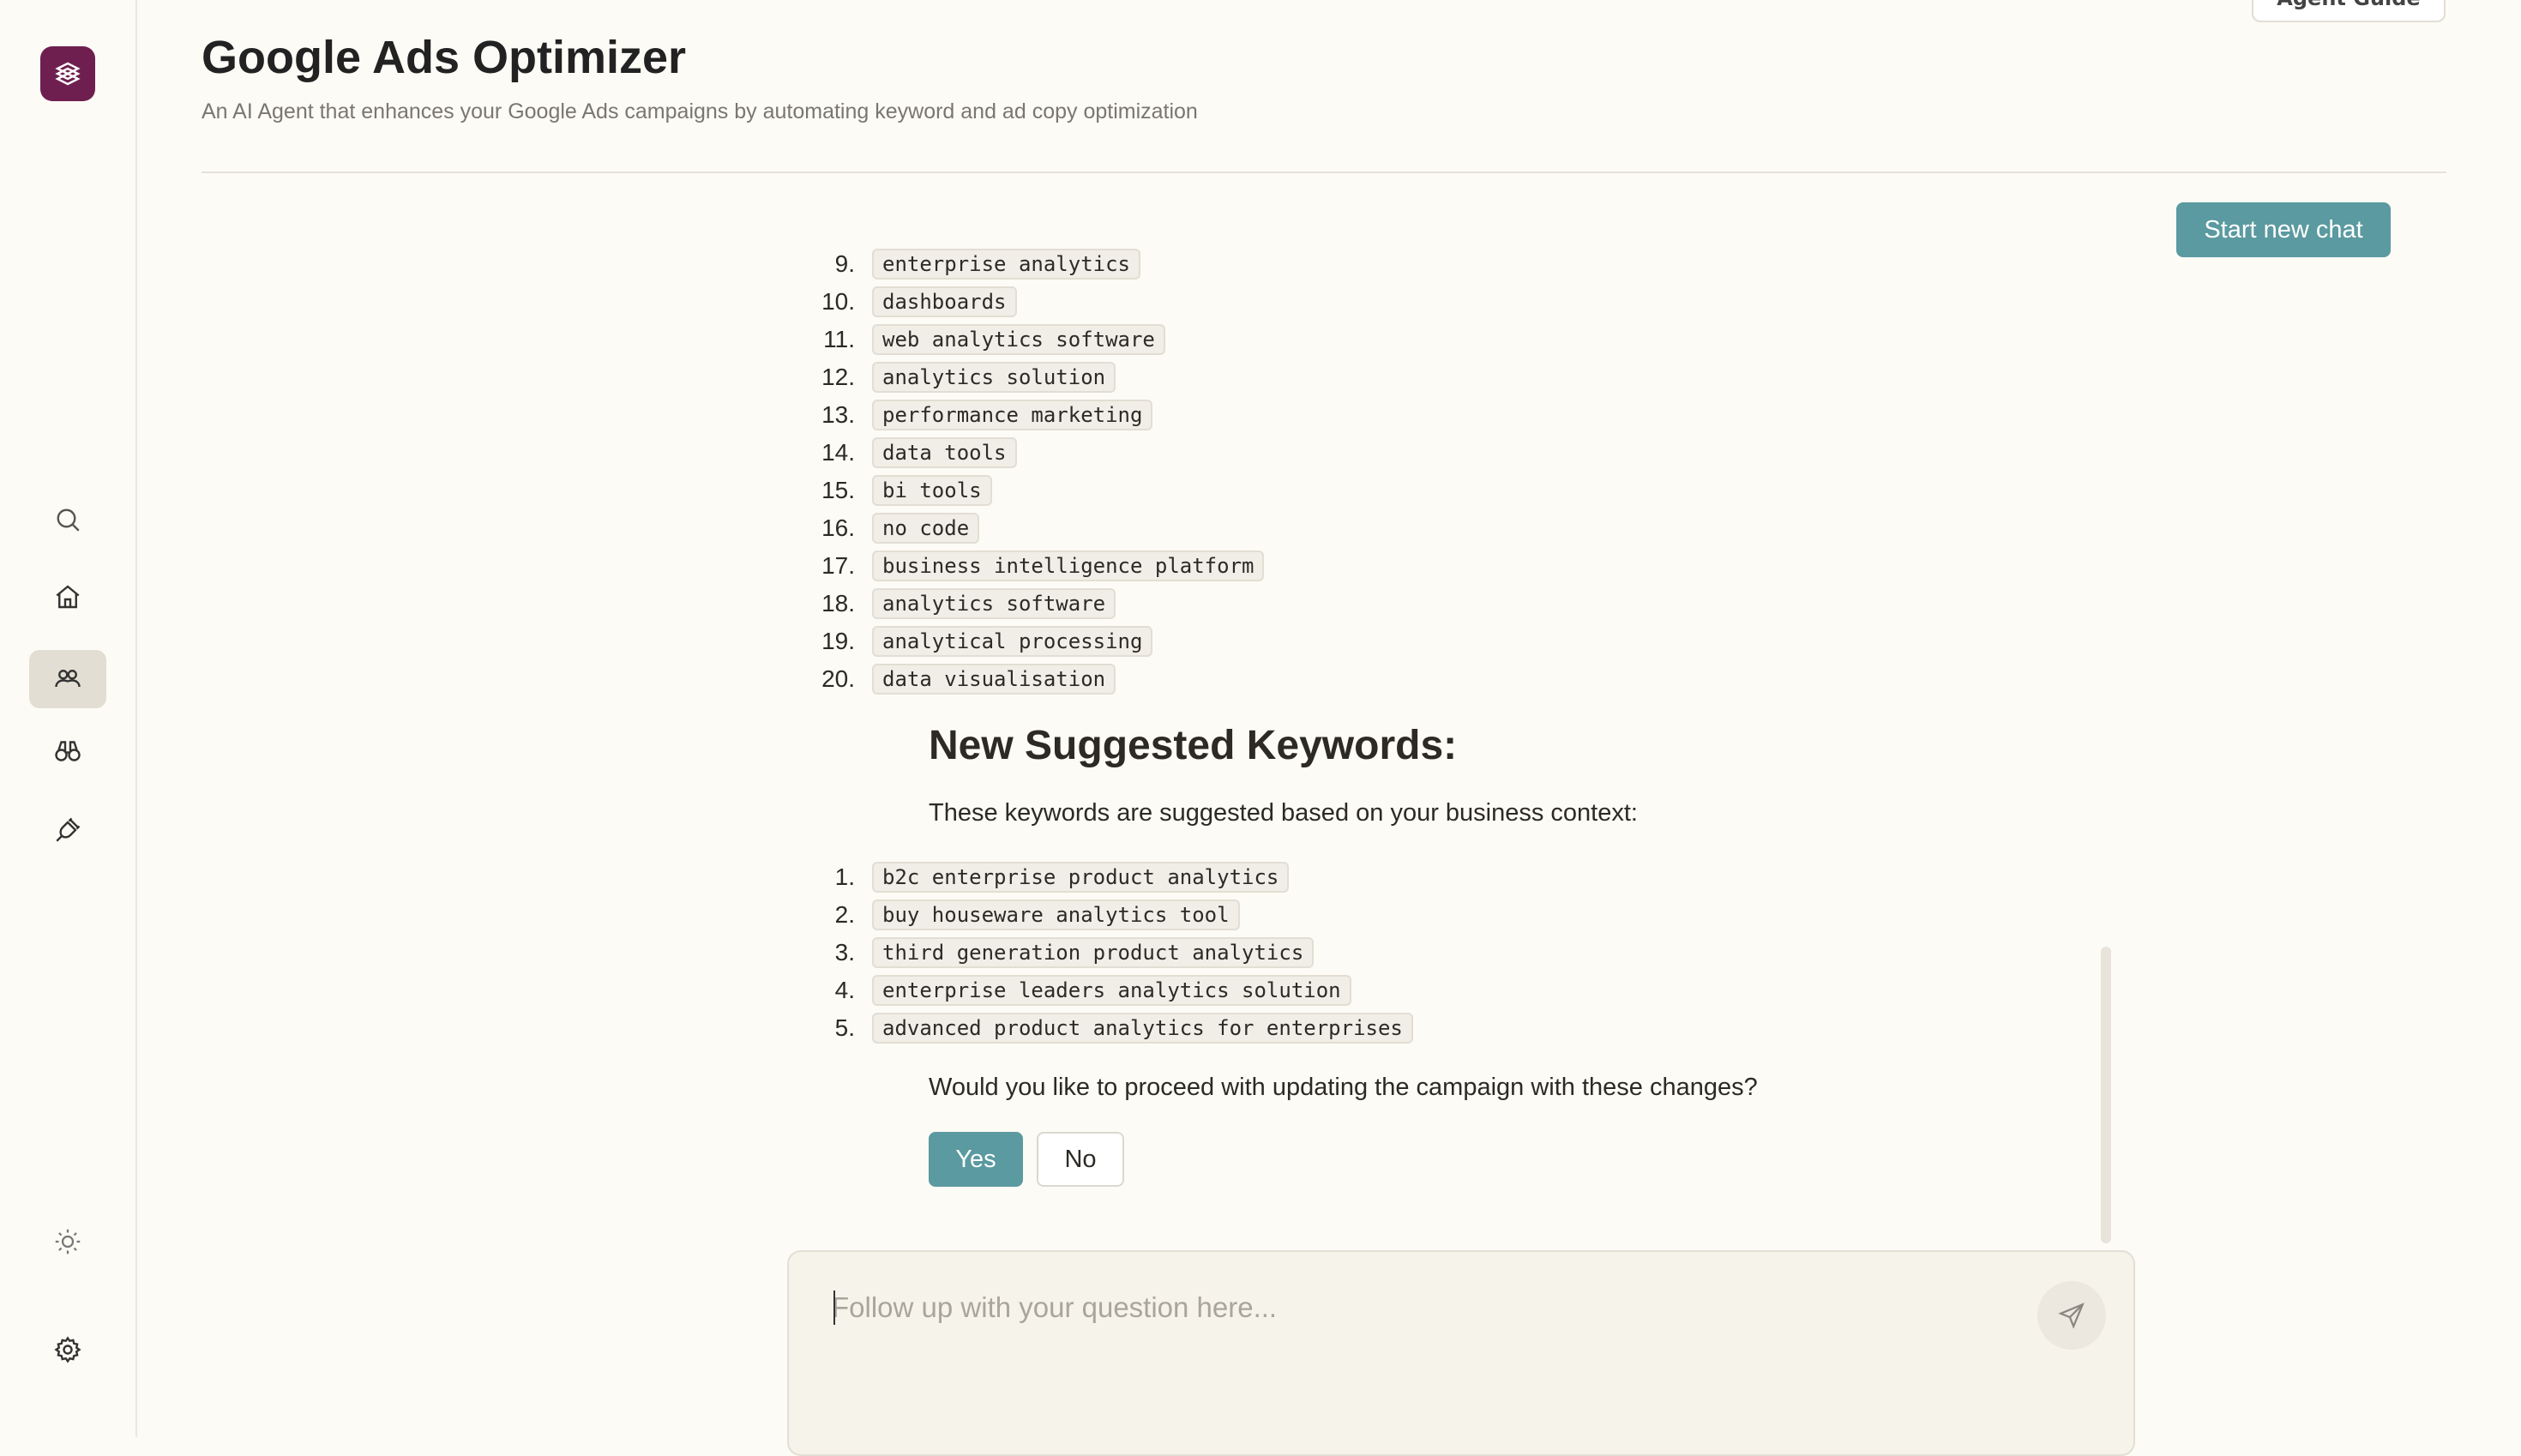 The image size is (2521, 1456). I want to click on text-caret, so click(834, 1308).